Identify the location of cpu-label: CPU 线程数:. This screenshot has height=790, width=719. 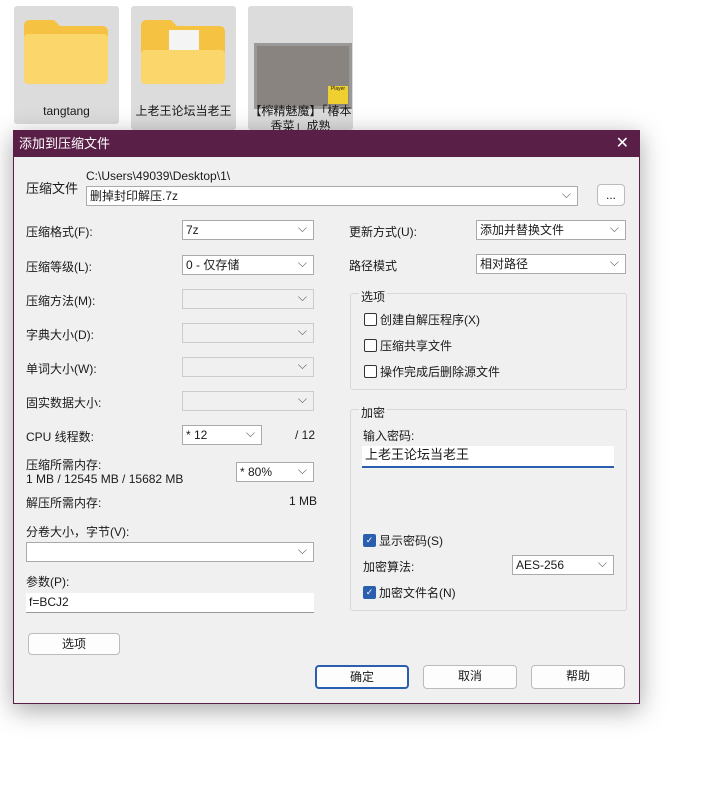
(60, 437).